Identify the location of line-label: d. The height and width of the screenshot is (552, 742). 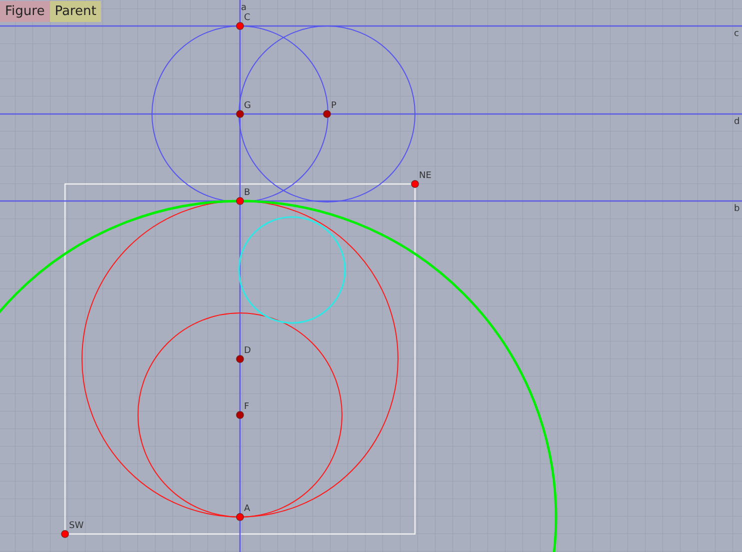
(737, 122).